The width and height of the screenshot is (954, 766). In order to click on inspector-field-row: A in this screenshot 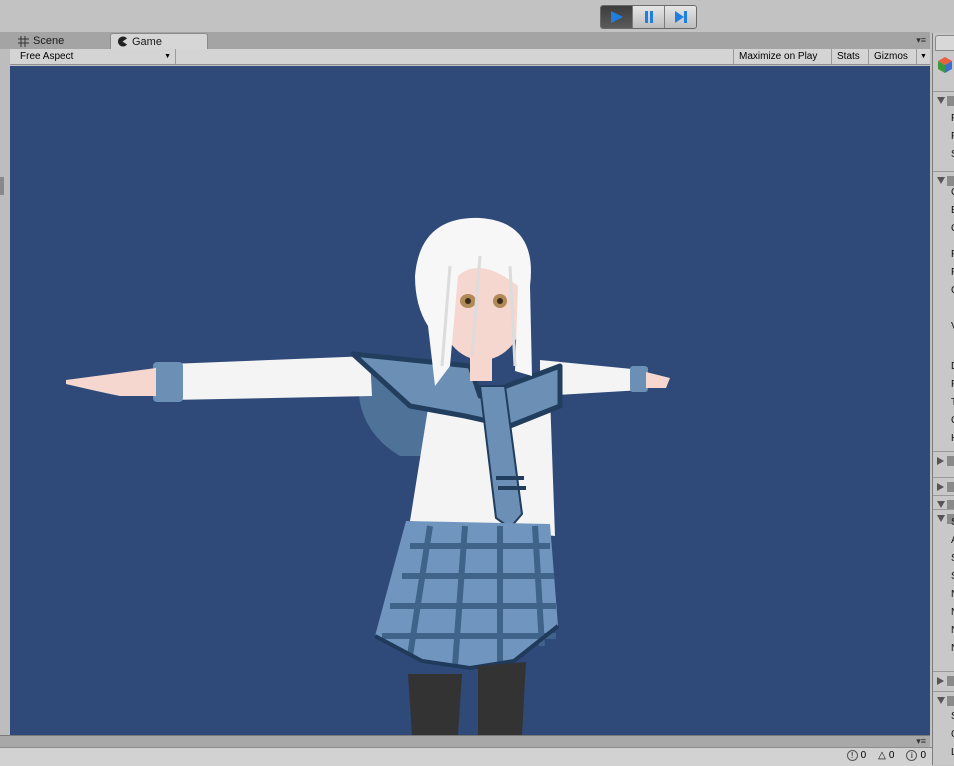, I will do `click(943, 541)`.